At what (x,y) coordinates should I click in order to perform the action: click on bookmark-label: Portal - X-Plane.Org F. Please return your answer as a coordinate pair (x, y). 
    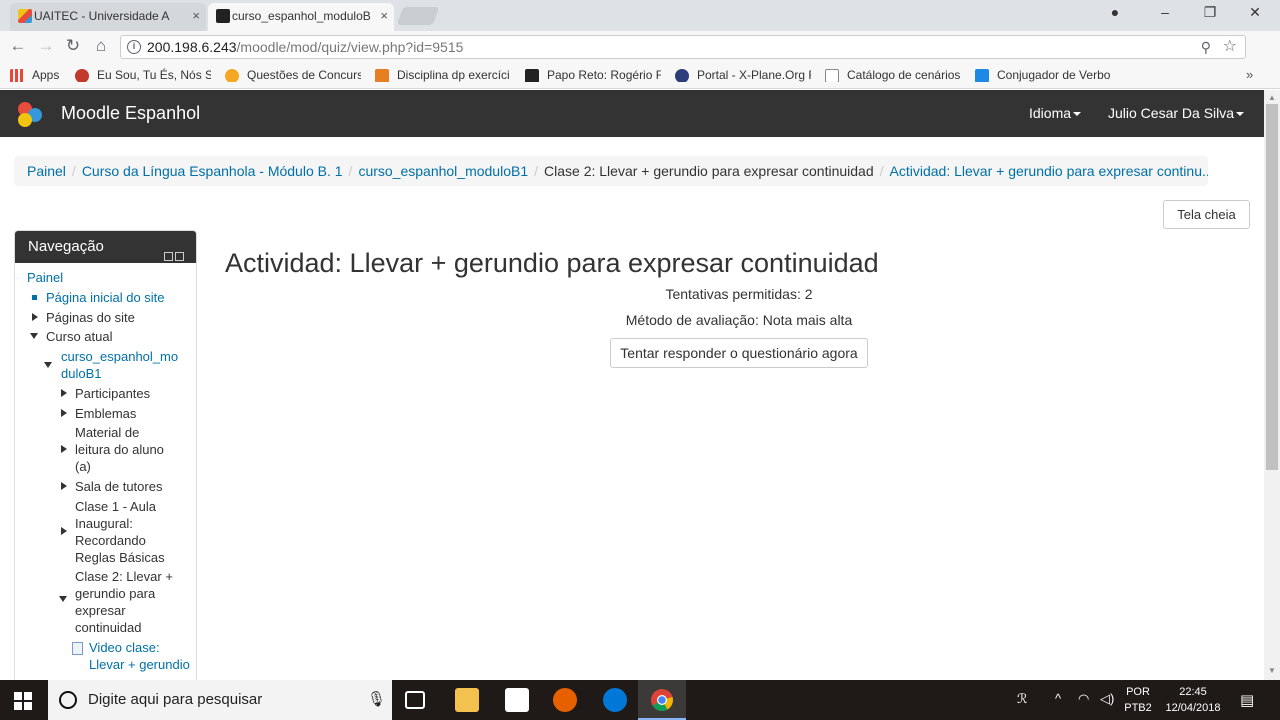
    Looking at the image, I should click on (754, 75).